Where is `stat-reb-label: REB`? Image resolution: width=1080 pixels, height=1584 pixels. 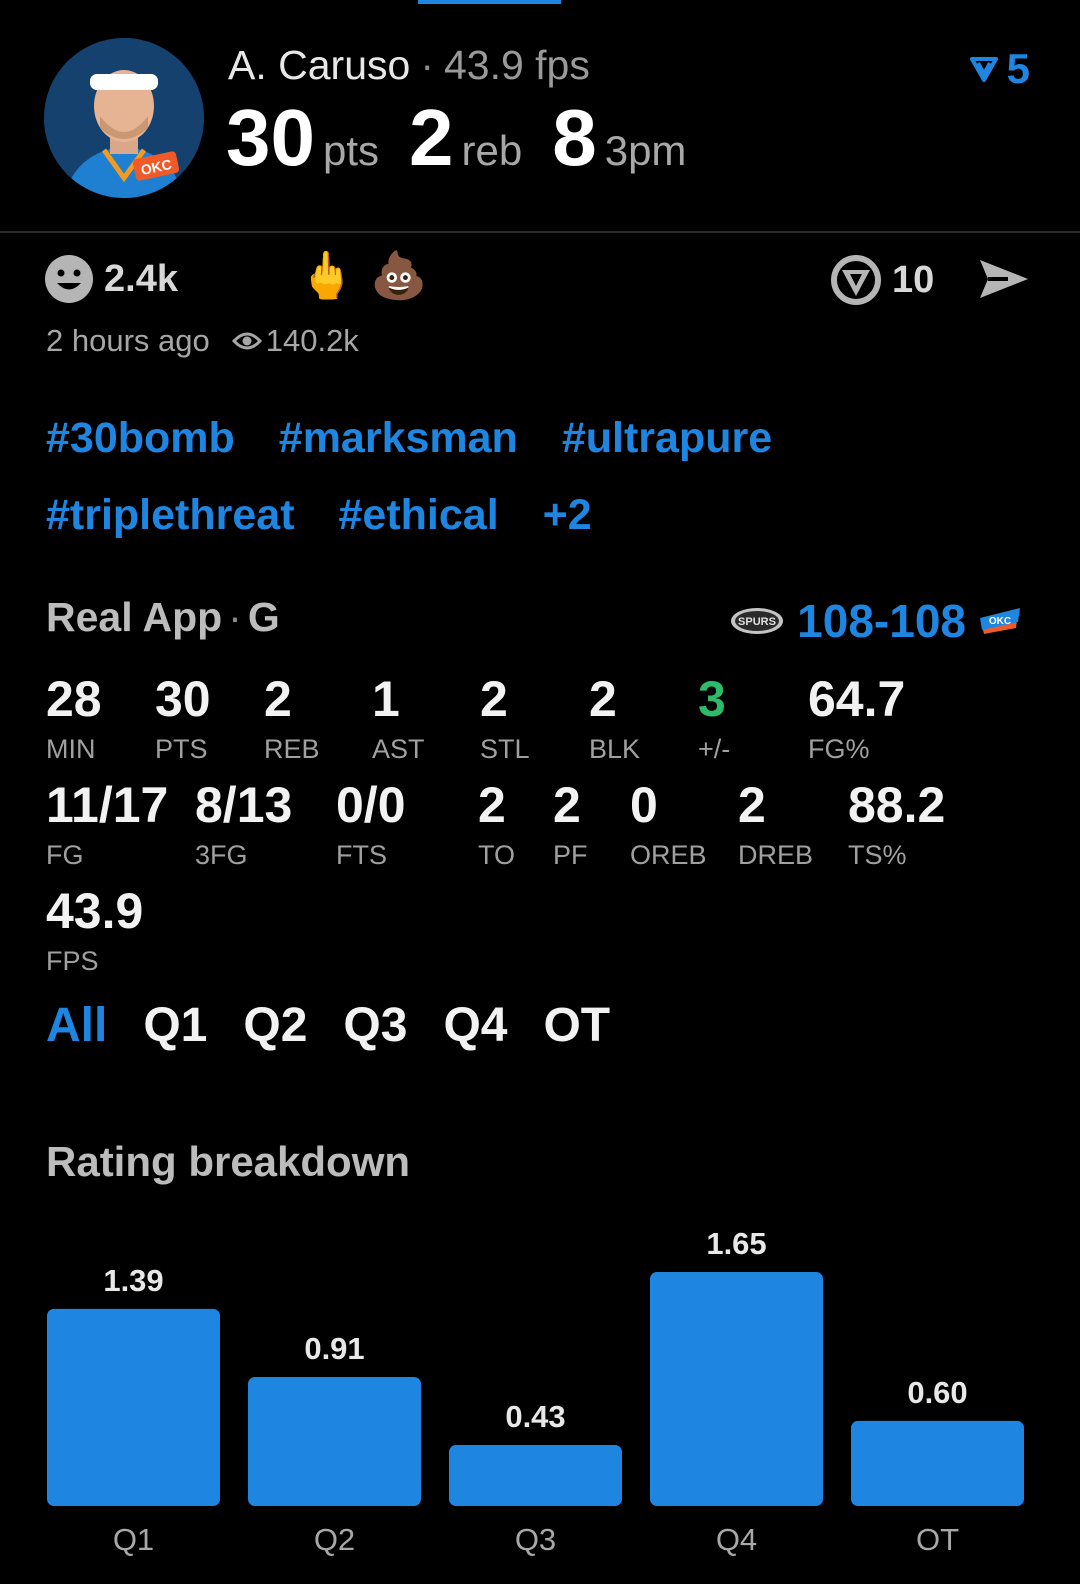
stat-reb-label: REB is located at coordinates (292, 749).